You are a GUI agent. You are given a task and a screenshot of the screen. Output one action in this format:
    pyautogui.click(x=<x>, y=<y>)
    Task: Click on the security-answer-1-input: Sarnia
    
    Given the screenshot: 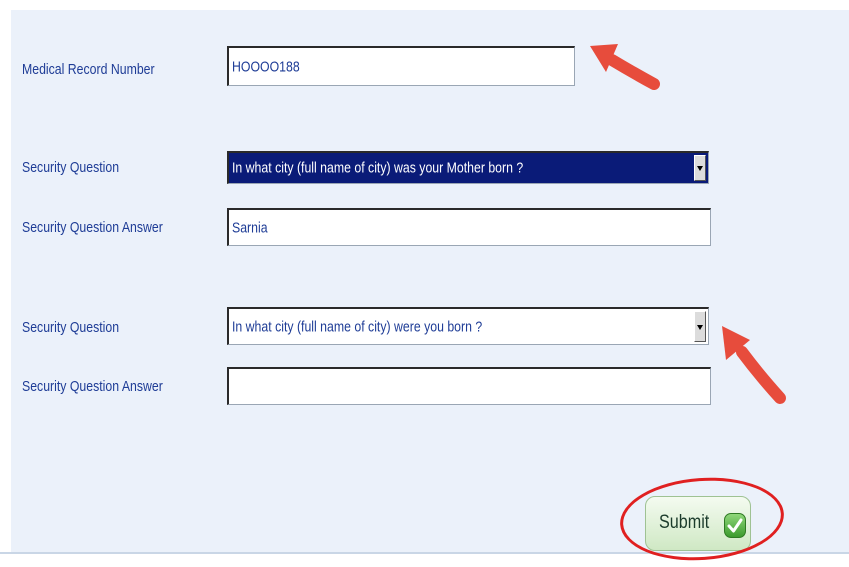 What is the action you would take?
    pyautogui.click(x=469, y=227)
    